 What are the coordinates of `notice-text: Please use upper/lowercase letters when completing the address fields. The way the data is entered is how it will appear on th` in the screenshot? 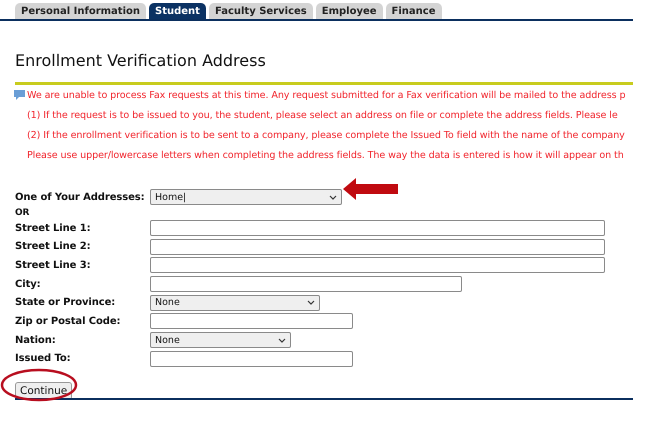 It's located at (325, 155).